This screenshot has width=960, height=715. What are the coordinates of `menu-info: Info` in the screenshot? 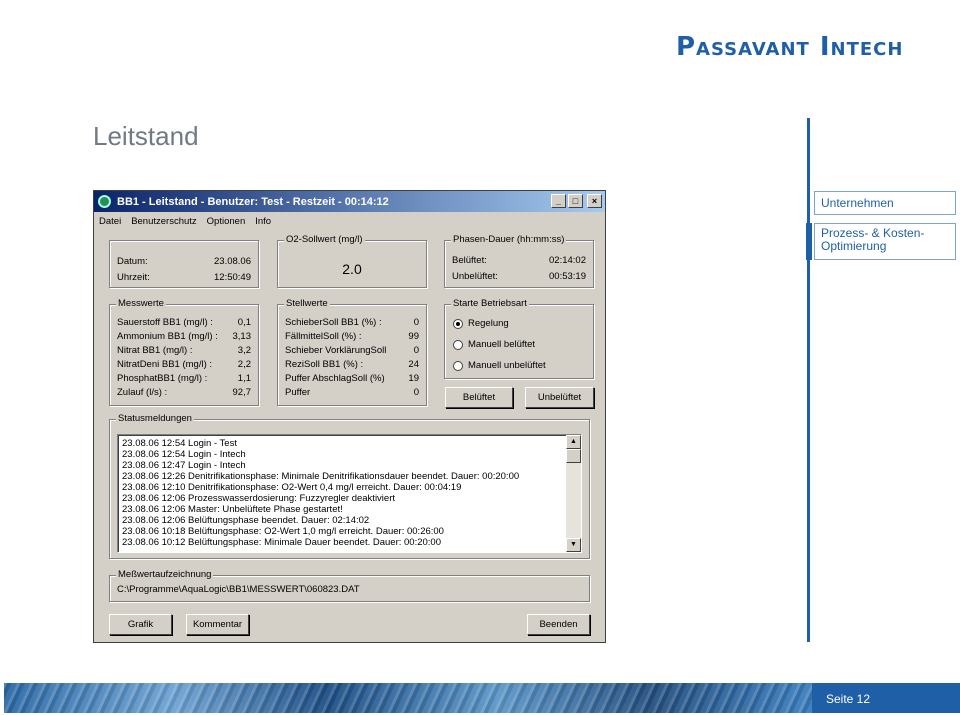 It's located at (263, 221).